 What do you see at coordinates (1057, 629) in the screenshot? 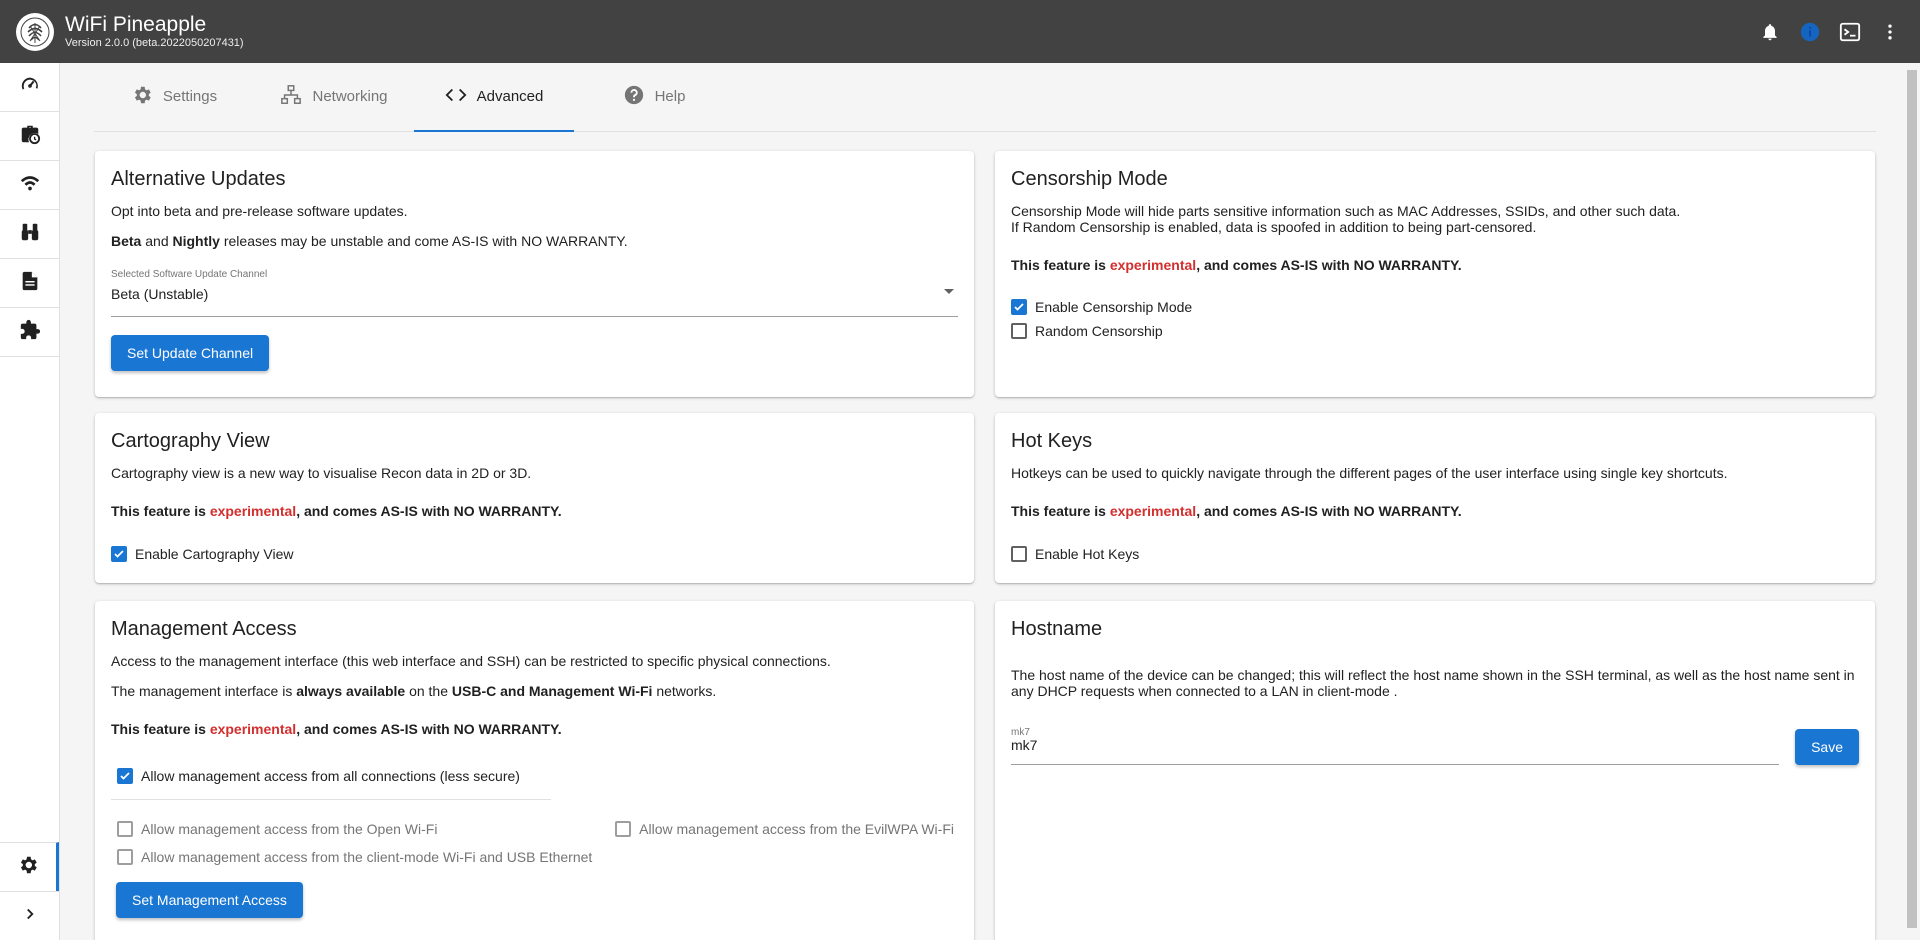
I see `hostname-title: Hostname` at bounding box center [1057, 629].